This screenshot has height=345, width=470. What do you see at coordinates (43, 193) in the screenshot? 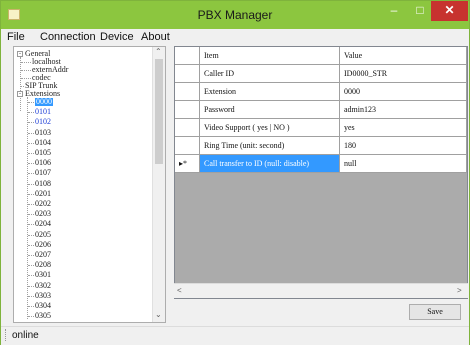
I see `tree-node-extension: 0201` at bounding box center [43, 193].